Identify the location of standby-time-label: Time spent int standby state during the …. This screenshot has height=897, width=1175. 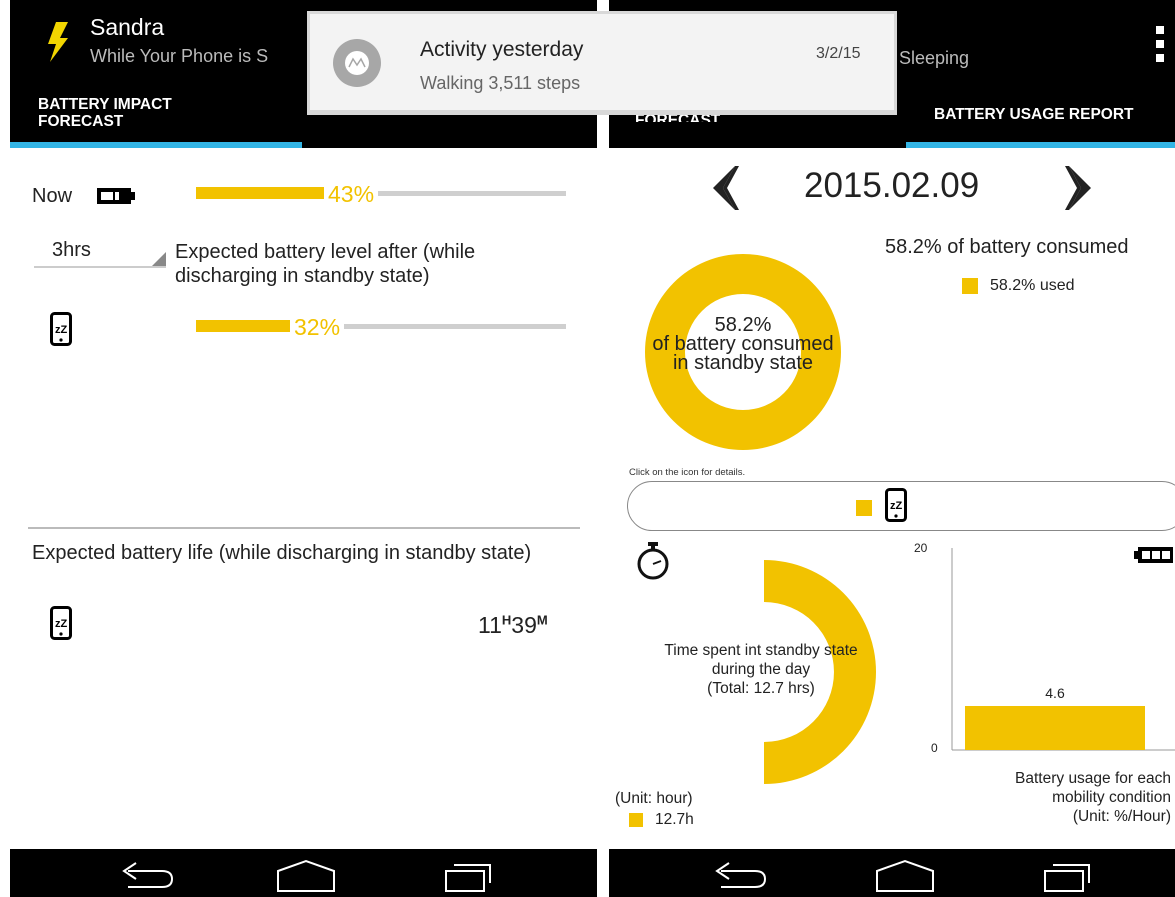
(761, 669).